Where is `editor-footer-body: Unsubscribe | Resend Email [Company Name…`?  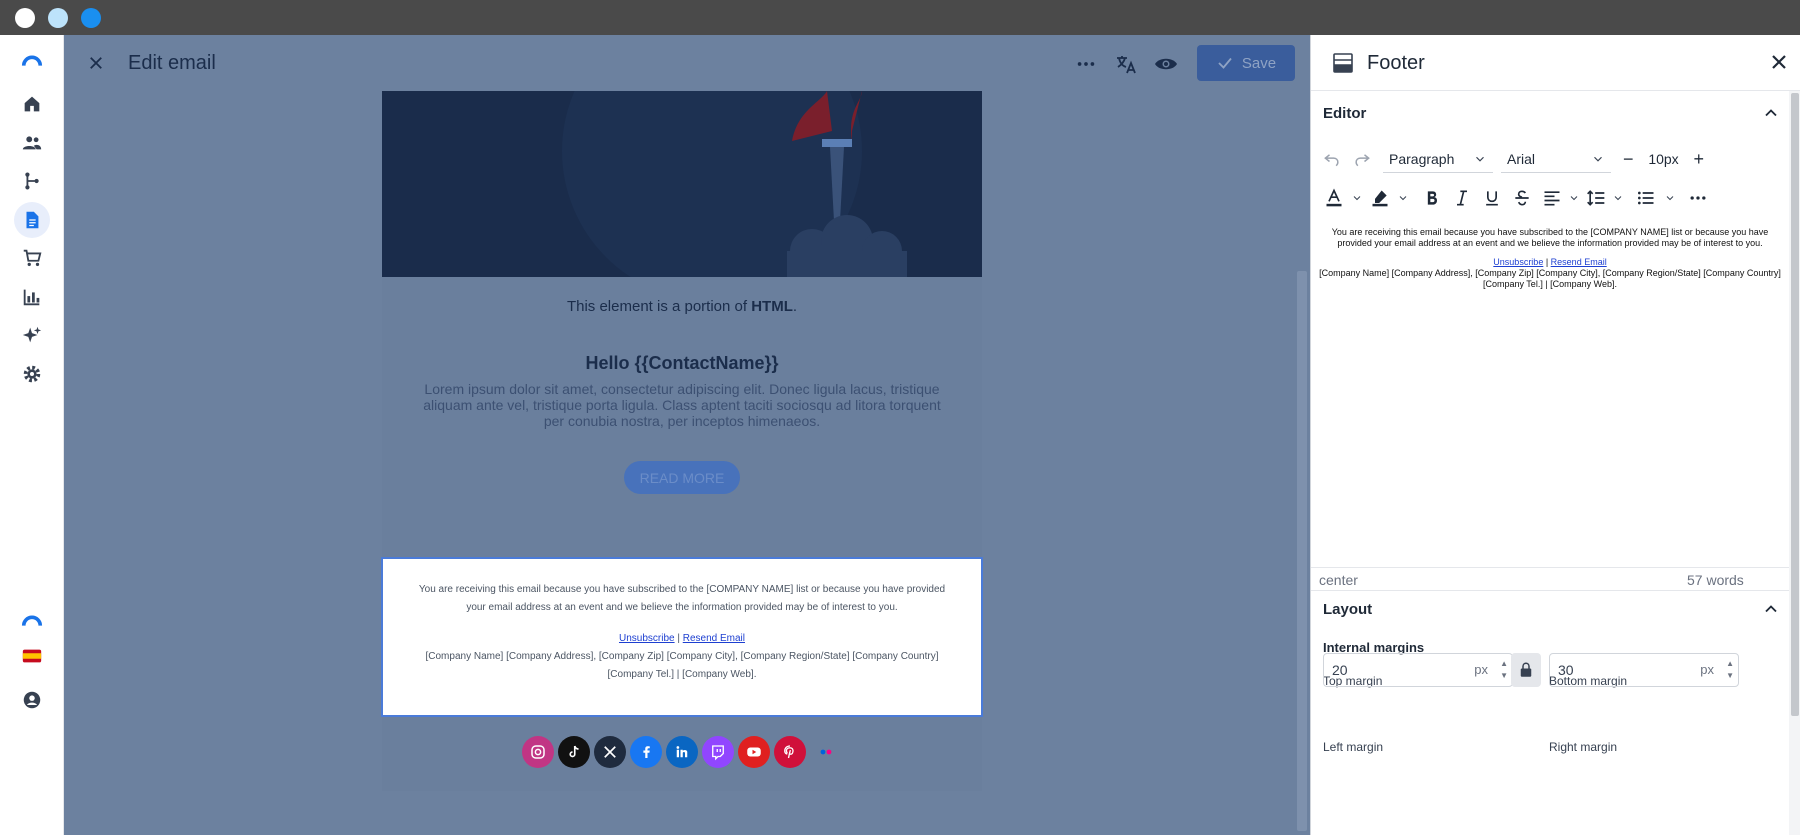 editor-footer-body: Unsubscribe | Resend Email [Company Name… is located at coordinates (1550, 273).